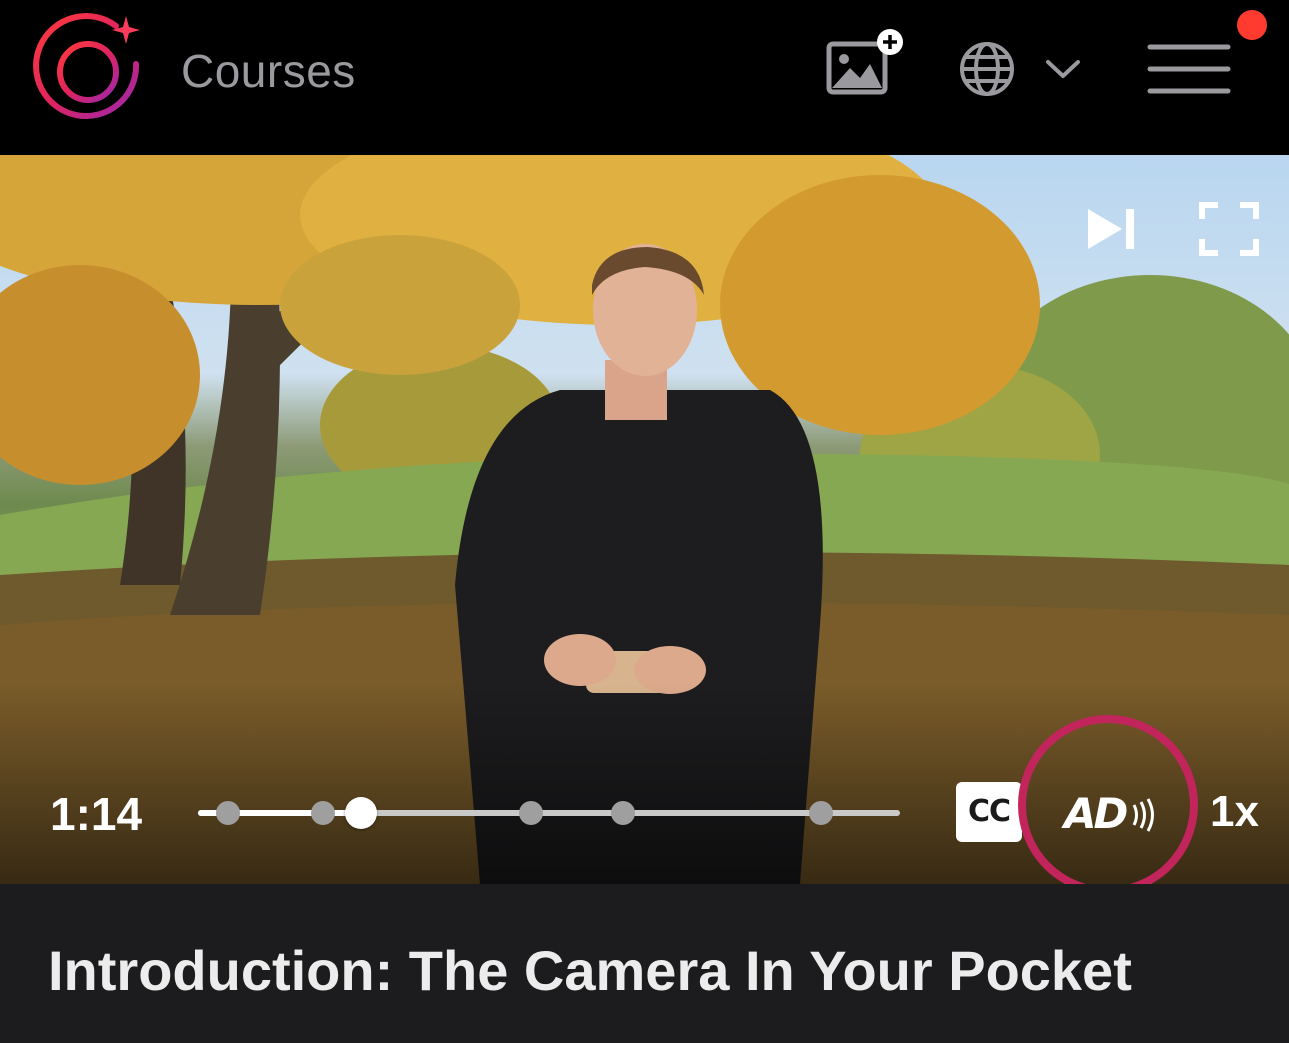  What do you see at coordinates (1189, 69) in the screenshot?
I see `hamburger-menu-icon` at bounding box center [1189, 69].